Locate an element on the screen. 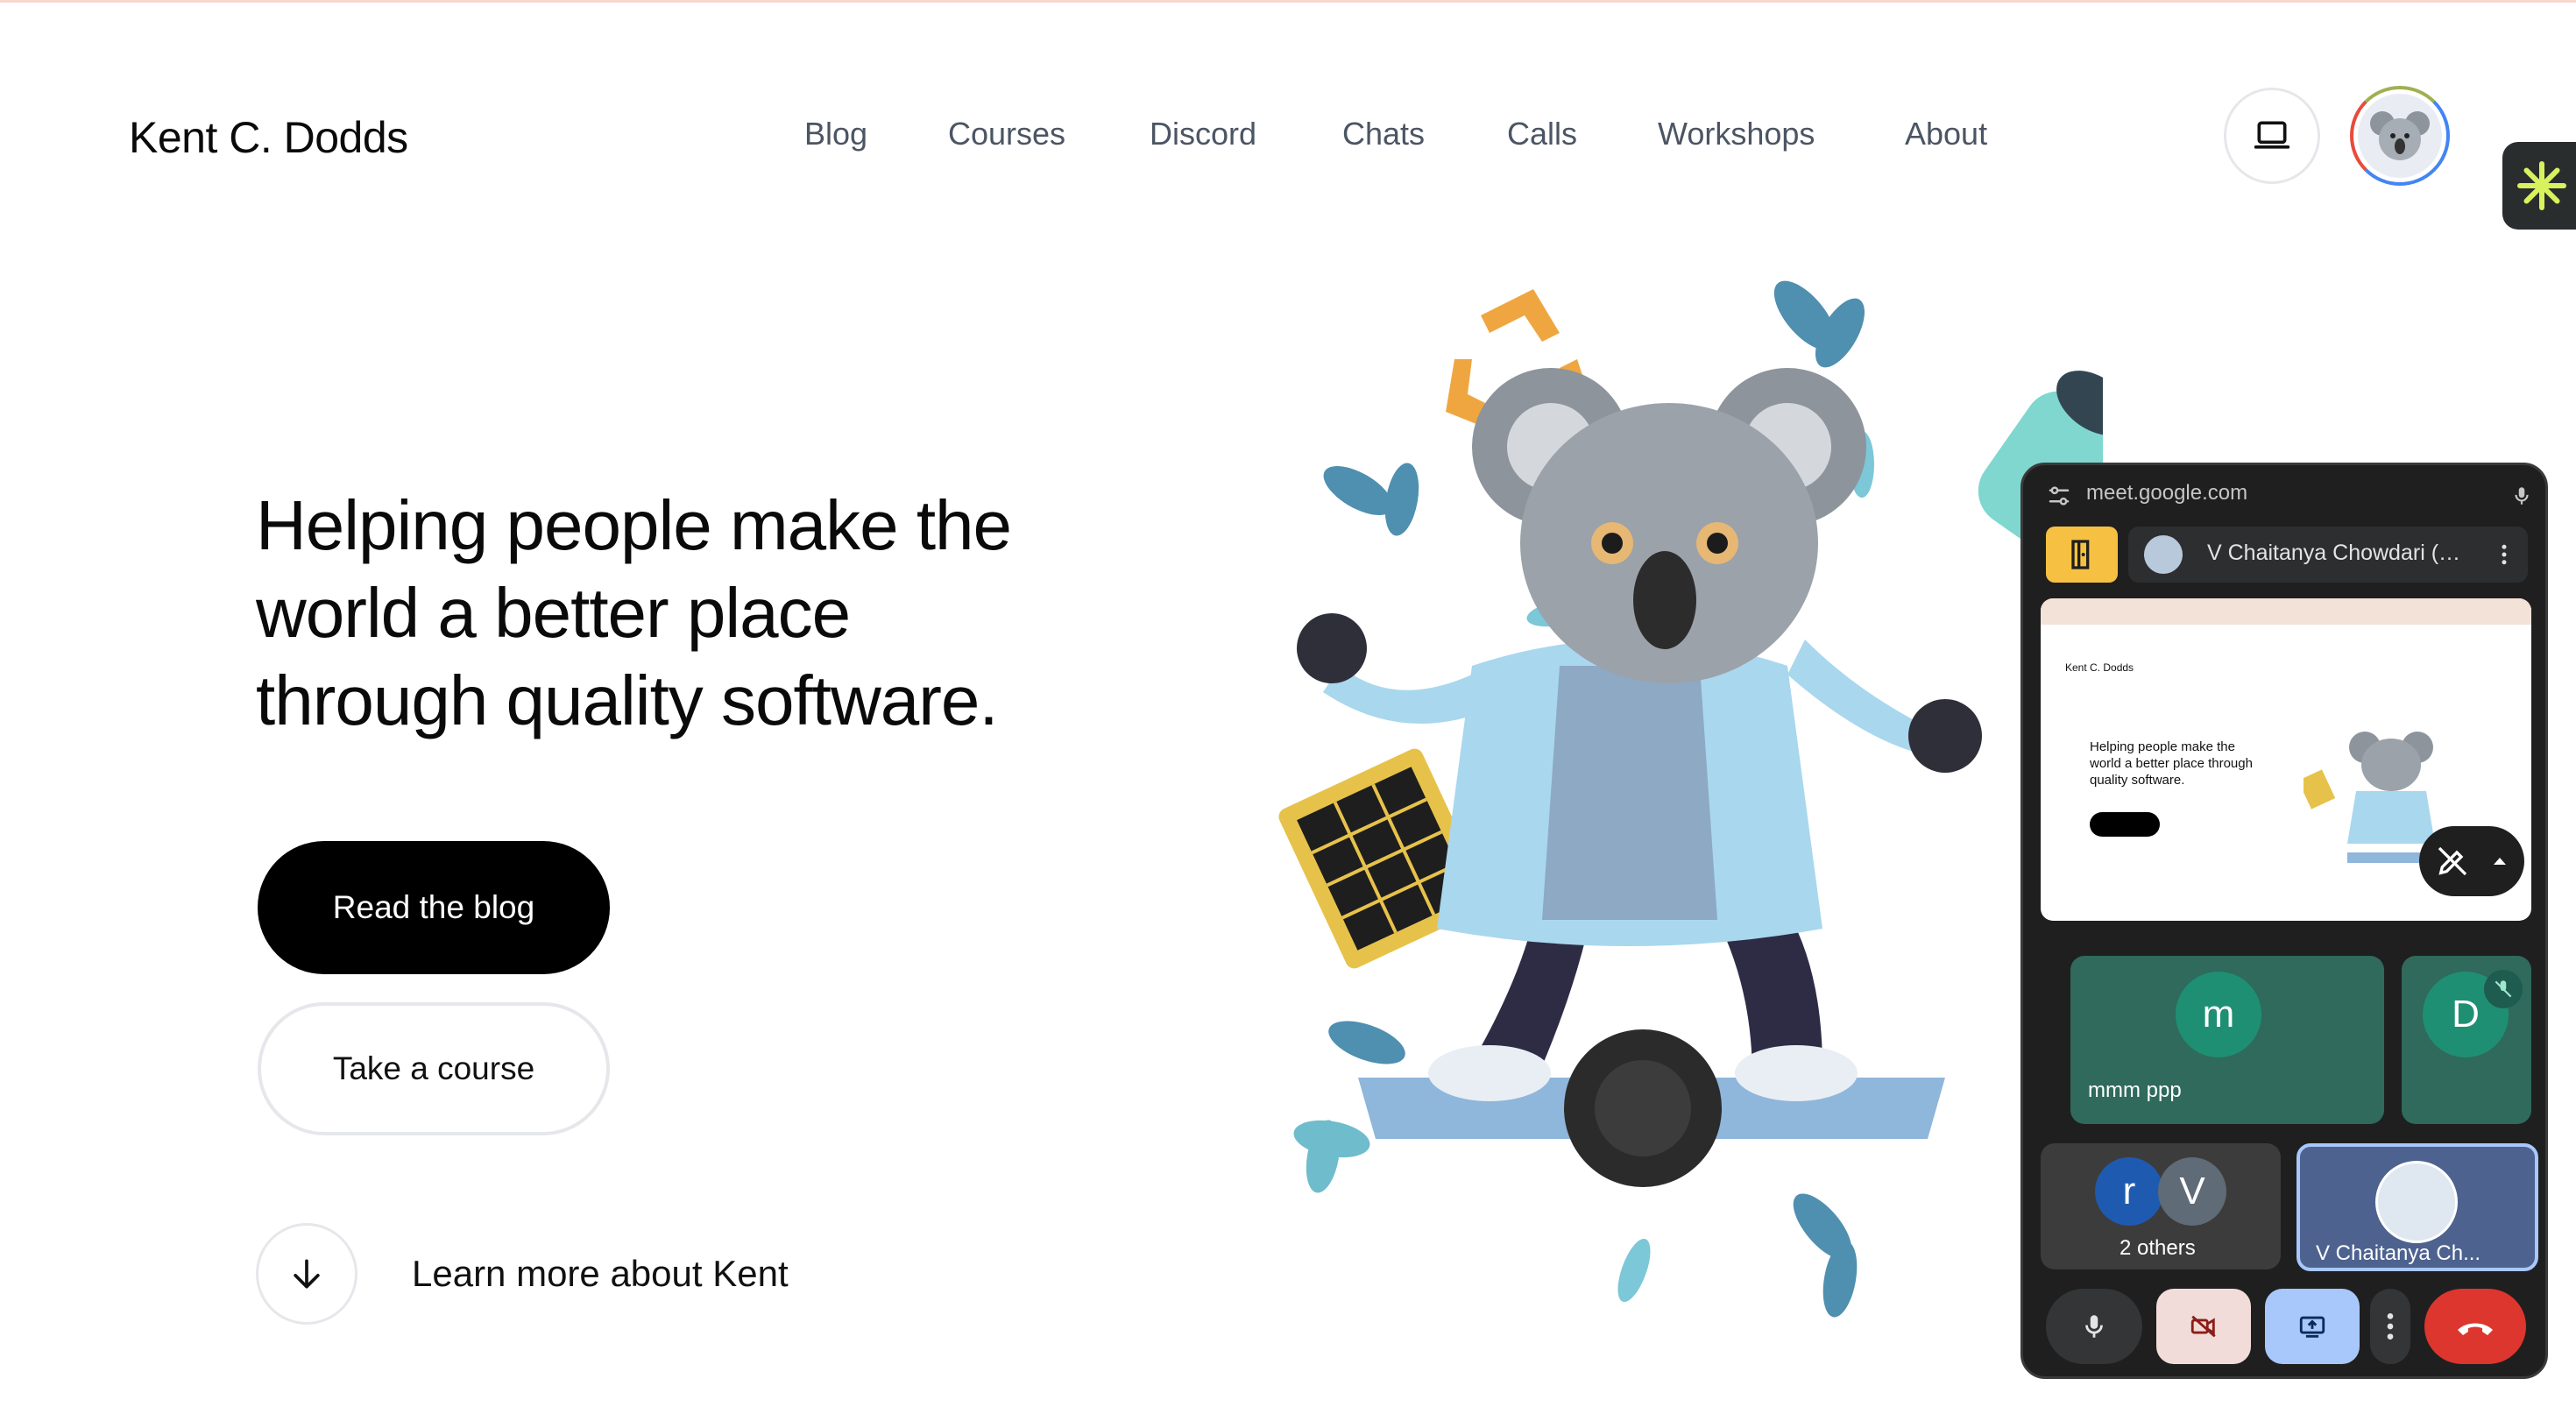  microphone-indicator-icon is located at coordinates (2522, 496).